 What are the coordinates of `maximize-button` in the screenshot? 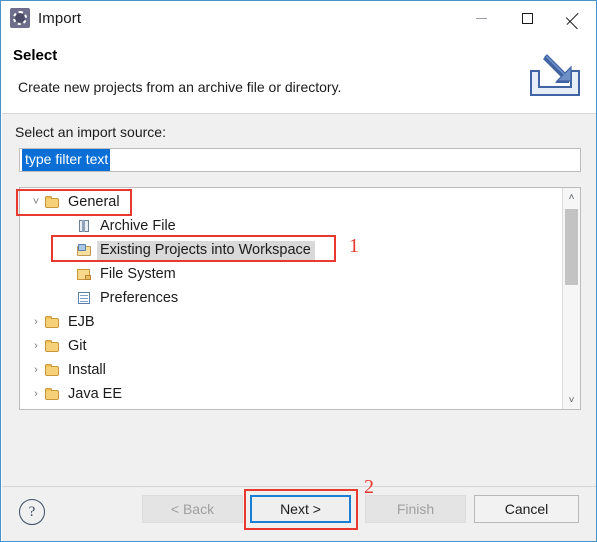 It's located at (527, 18).